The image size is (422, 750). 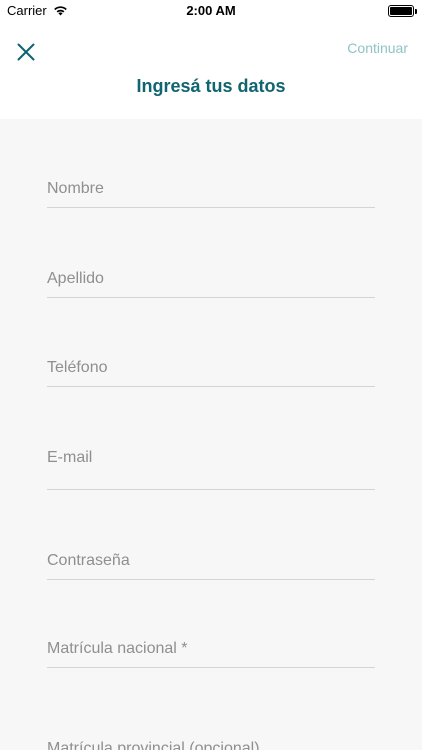 I want to click on continue-button: Continuar, so click(x=377, y=48).